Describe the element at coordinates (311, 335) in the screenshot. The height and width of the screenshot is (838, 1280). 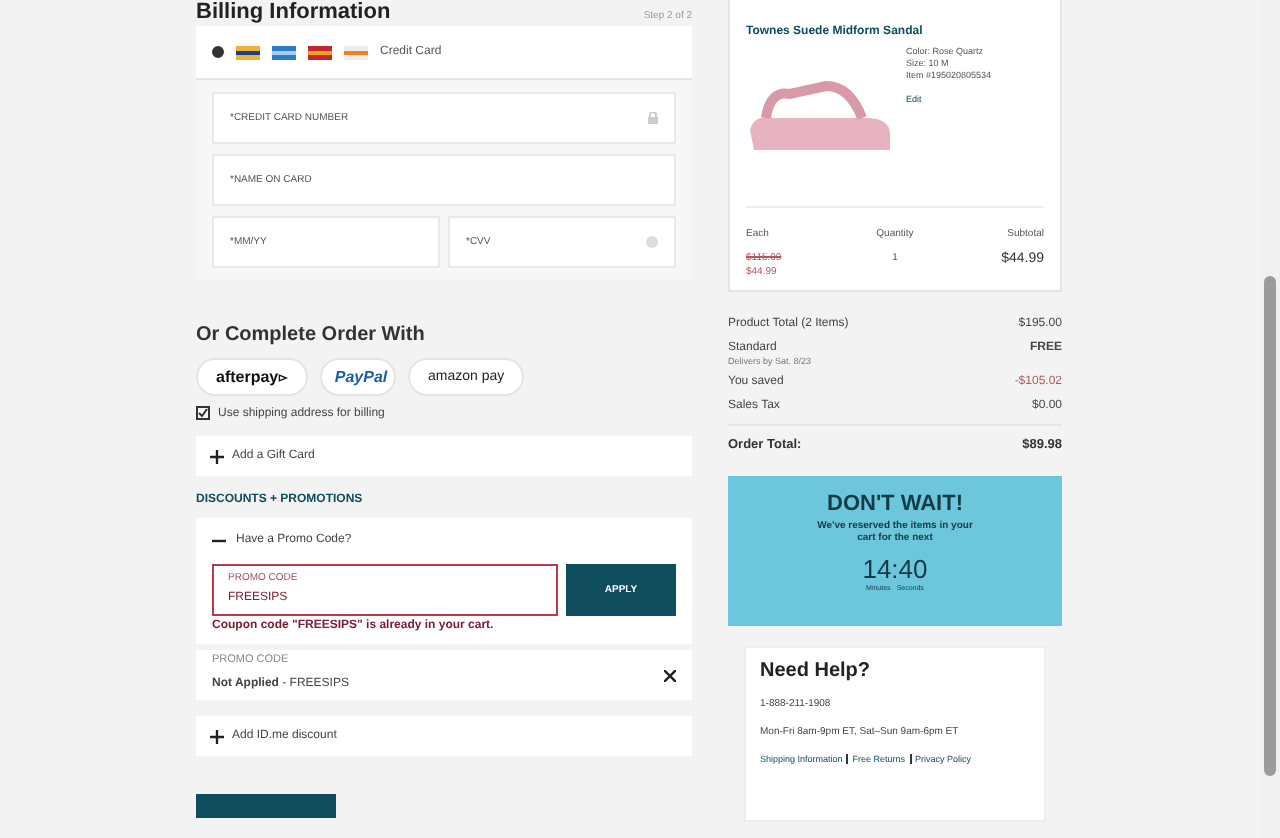
I see `section-title: Or Complete Order With` at that location.